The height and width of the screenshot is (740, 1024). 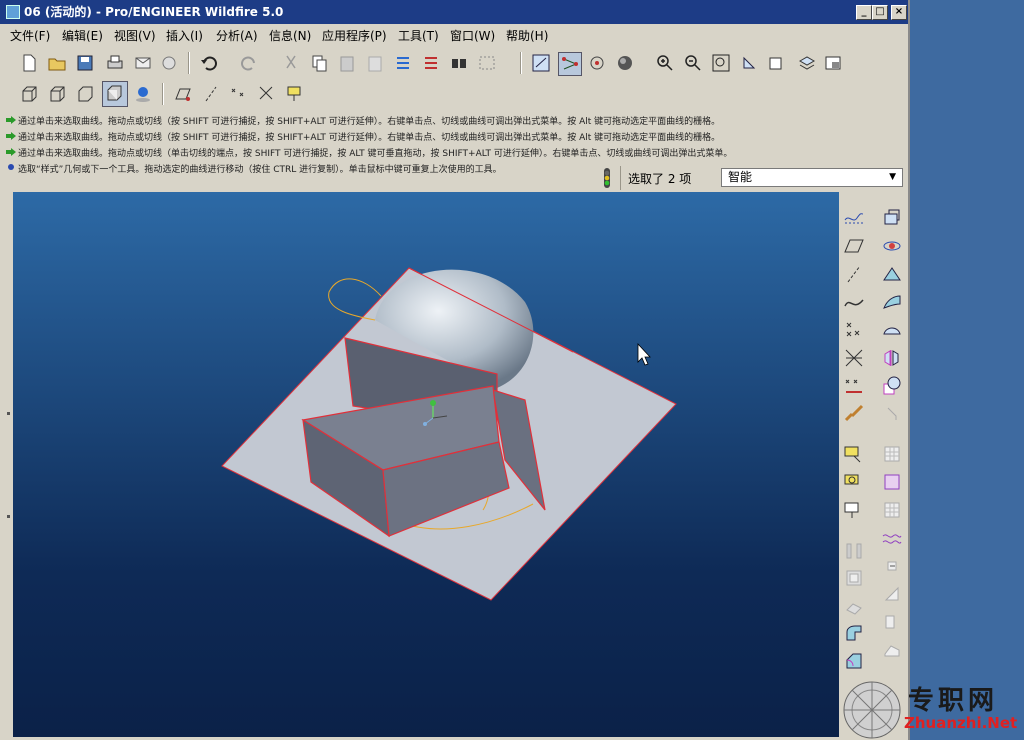 What do you see at coordinates (892, 650) in the screenshot?
I see `solidify-icon` at bounding box center [892, 650].